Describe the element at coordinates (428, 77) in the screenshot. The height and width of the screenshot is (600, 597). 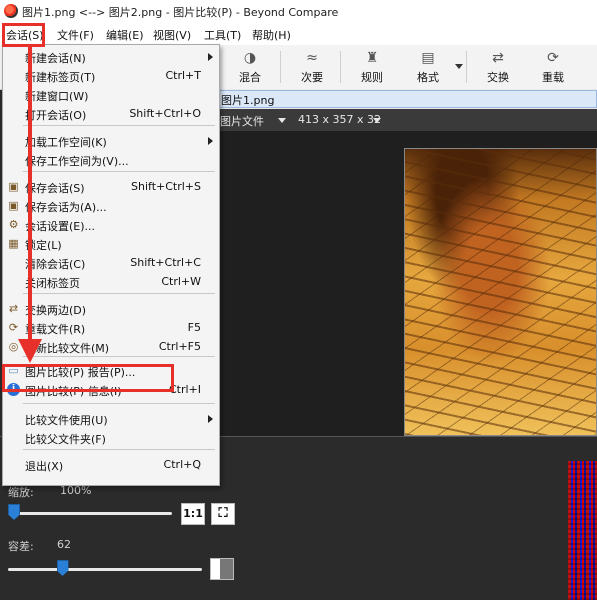
I see `format-label: 格式` at that location.